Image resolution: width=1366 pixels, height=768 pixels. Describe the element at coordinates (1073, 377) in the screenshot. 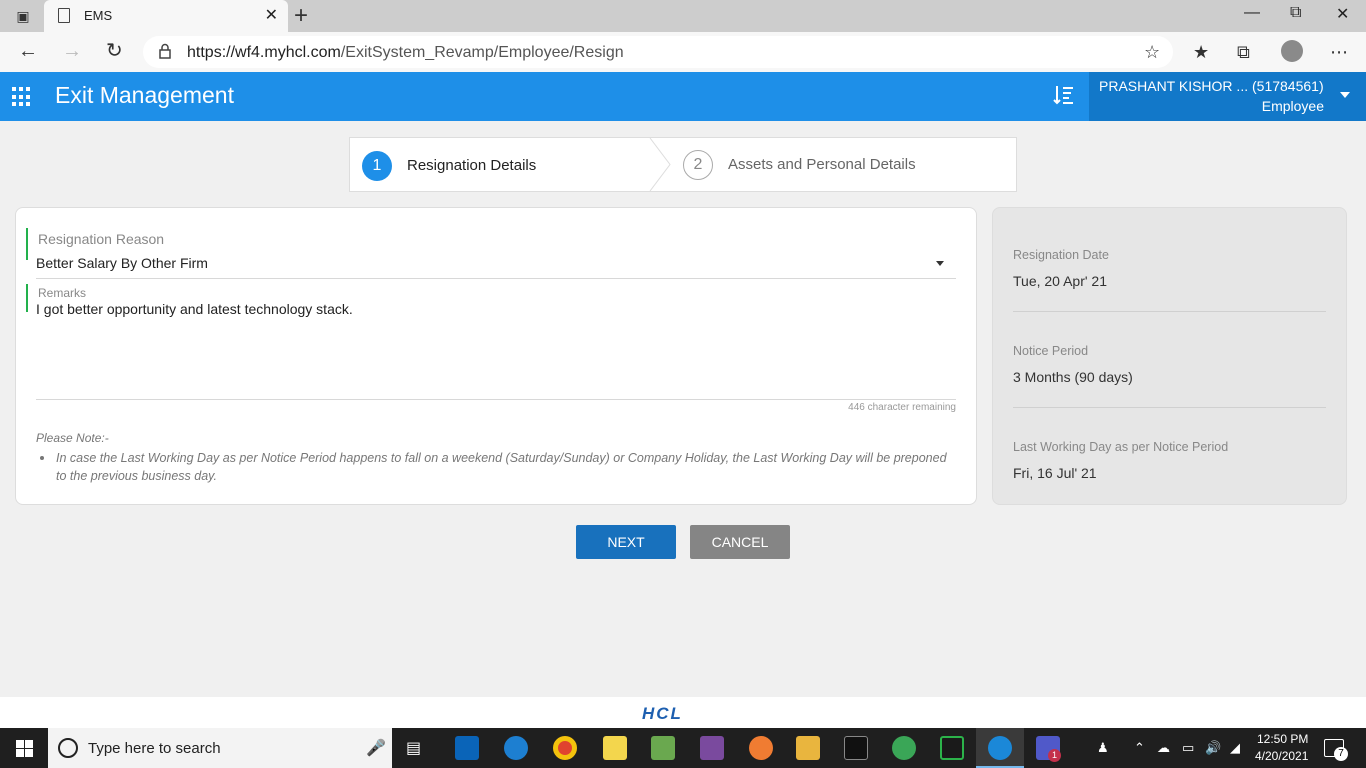

I see `summary-value: 3 Months (90 days)` at that location.